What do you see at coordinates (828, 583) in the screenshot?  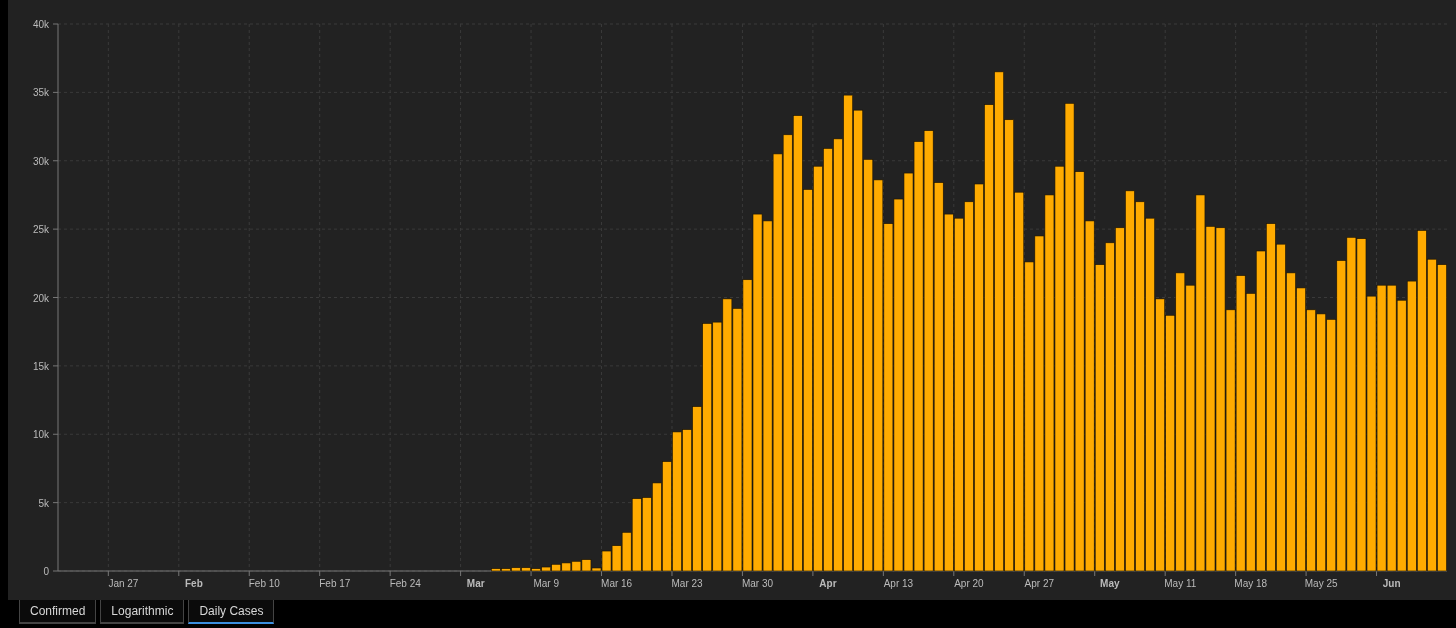 I see `axis-label: Apr` at bounding box center [828, 583].